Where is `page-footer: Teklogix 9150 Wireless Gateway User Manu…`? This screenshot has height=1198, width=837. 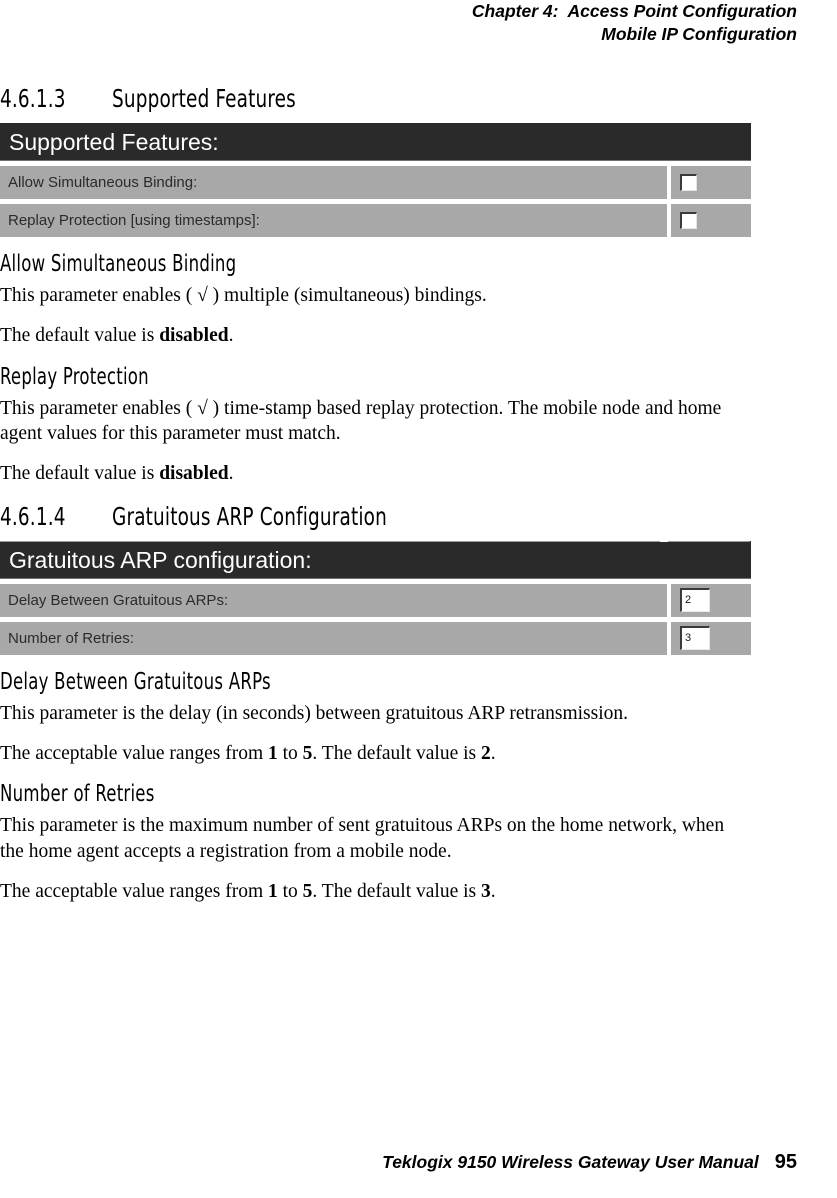
page-footer: Teklogix 9150 Wireless Gateway User Manu… is located at coordinates (398, 1162).